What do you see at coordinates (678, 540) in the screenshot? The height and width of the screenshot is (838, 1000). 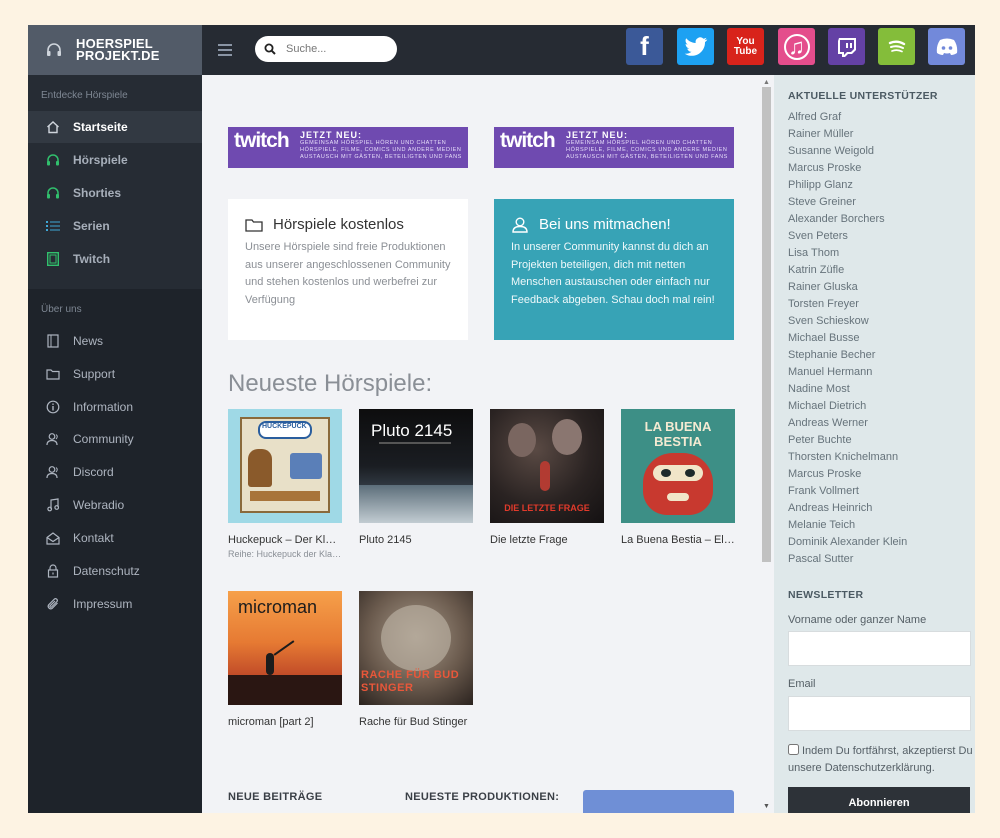 I see `tile-title: La Buena Bestia – El Monstruo` at bounding box center [678, 540].